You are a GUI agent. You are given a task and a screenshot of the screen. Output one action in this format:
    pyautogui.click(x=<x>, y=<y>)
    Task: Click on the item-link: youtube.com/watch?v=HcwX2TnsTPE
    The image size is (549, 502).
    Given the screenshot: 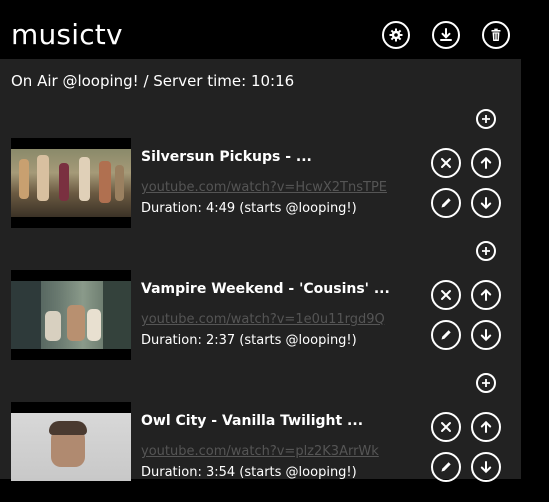 What is the action you would take?
    pyautogui.click(x=264, y=187)
    